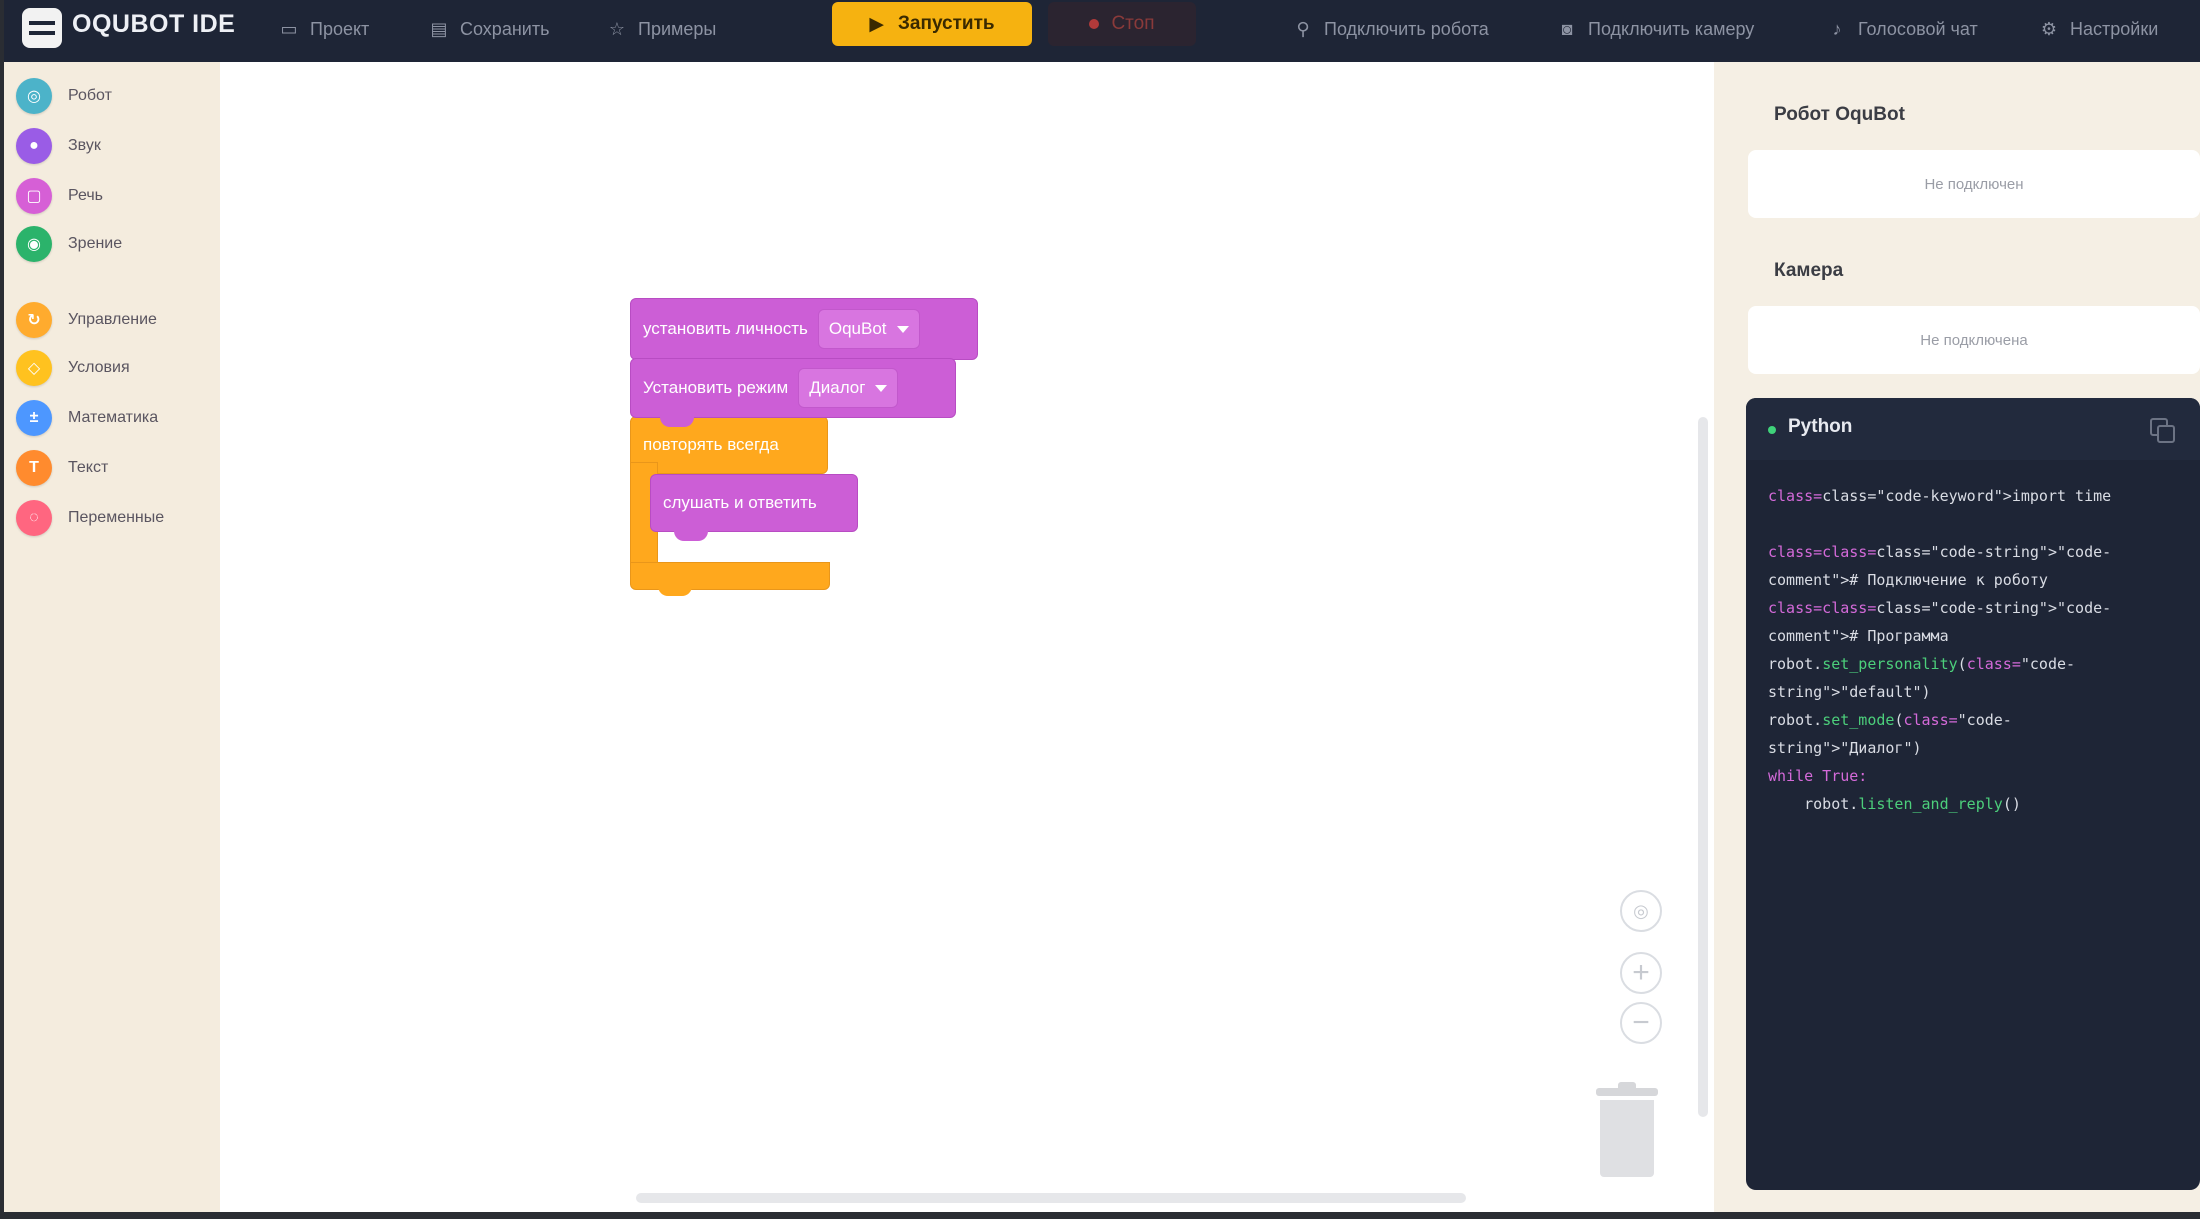 Image resolution: width=2200 pixels, height=1219 pixels. I want to click on category-math: ± Математика, so click(87, 418).